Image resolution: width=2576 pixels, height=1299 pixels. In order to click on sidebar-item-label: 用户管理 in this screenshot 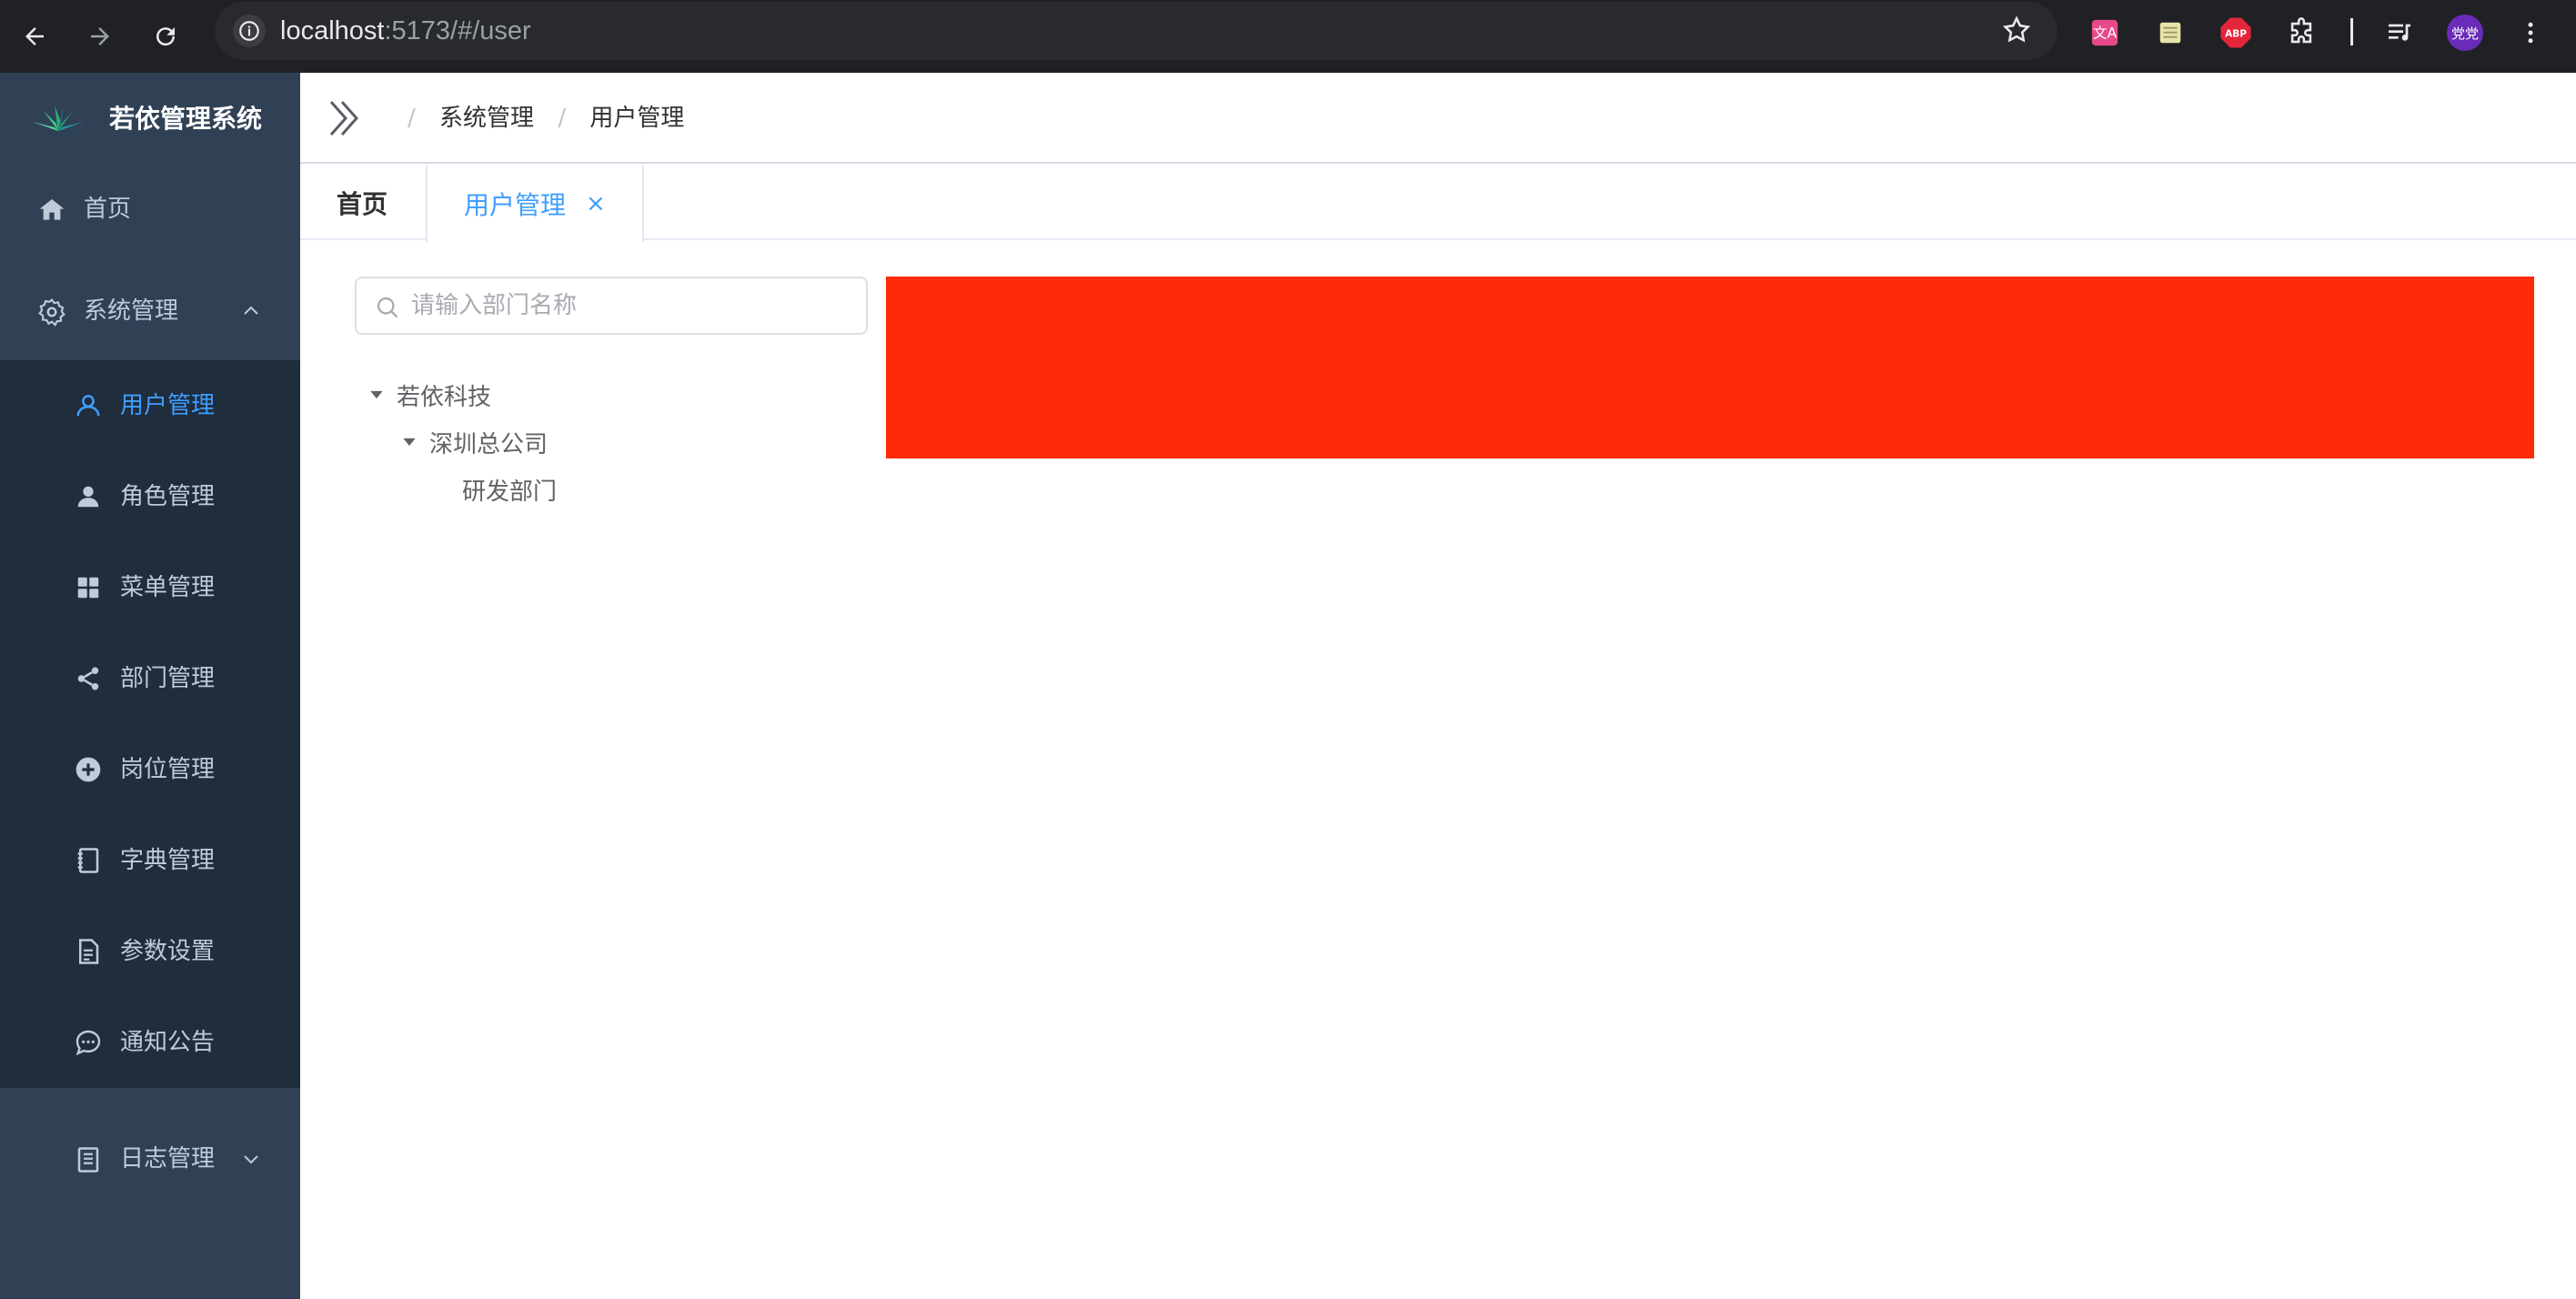, I will do `click(168, 405)`.